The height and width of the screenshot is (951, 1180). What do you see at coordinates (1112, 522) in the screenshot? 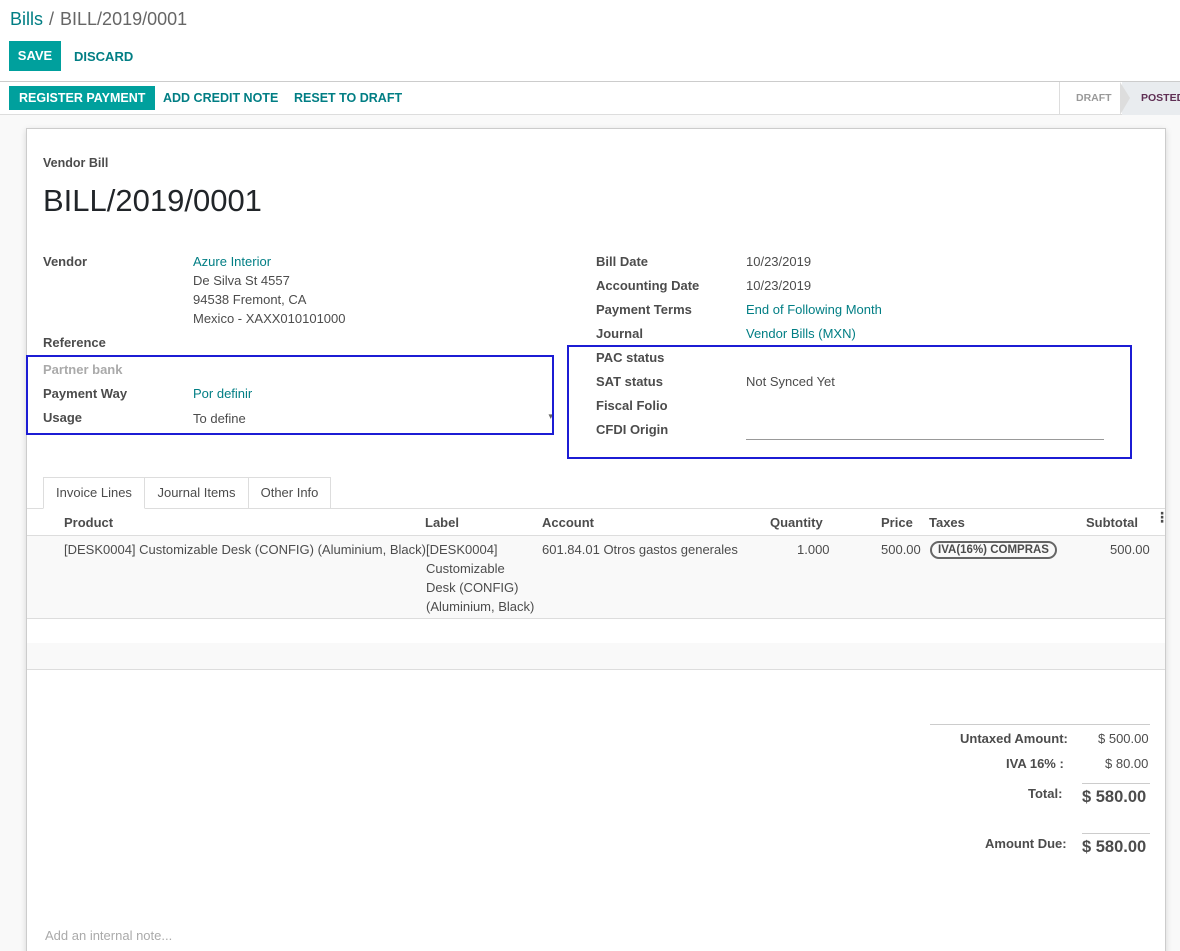
I see `column-header-subtotal: Subtotal` at bounding box center [1112, 522].